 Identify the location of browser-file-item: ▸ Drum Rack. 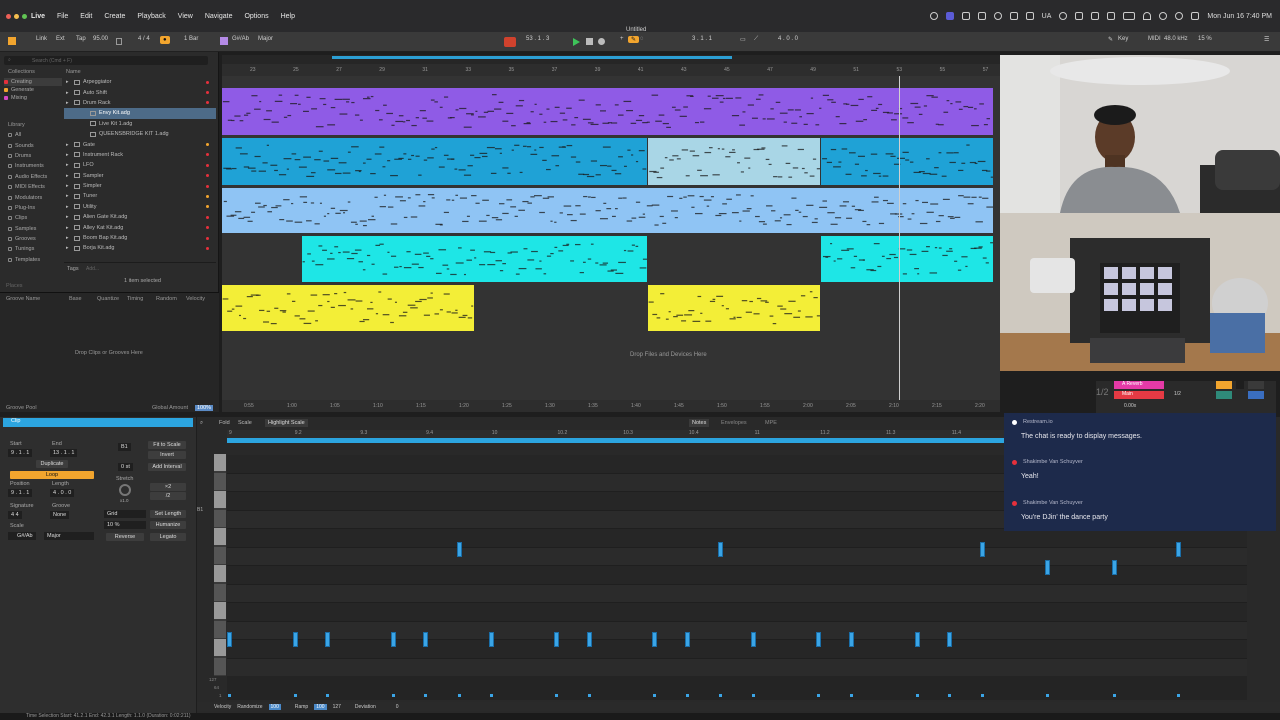
(140, 103).